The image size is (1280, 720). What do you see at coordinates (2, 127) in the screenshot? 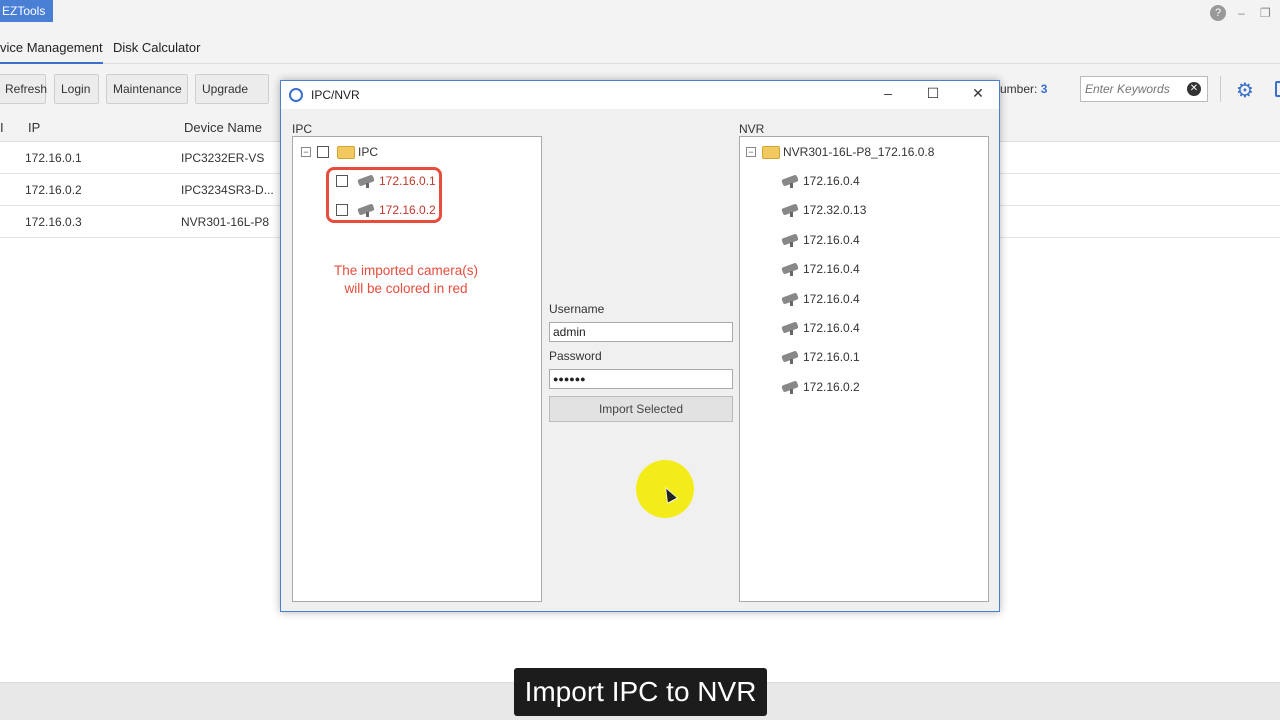
I see `column-header-checkbox: I` at bounding box center [2, 127].